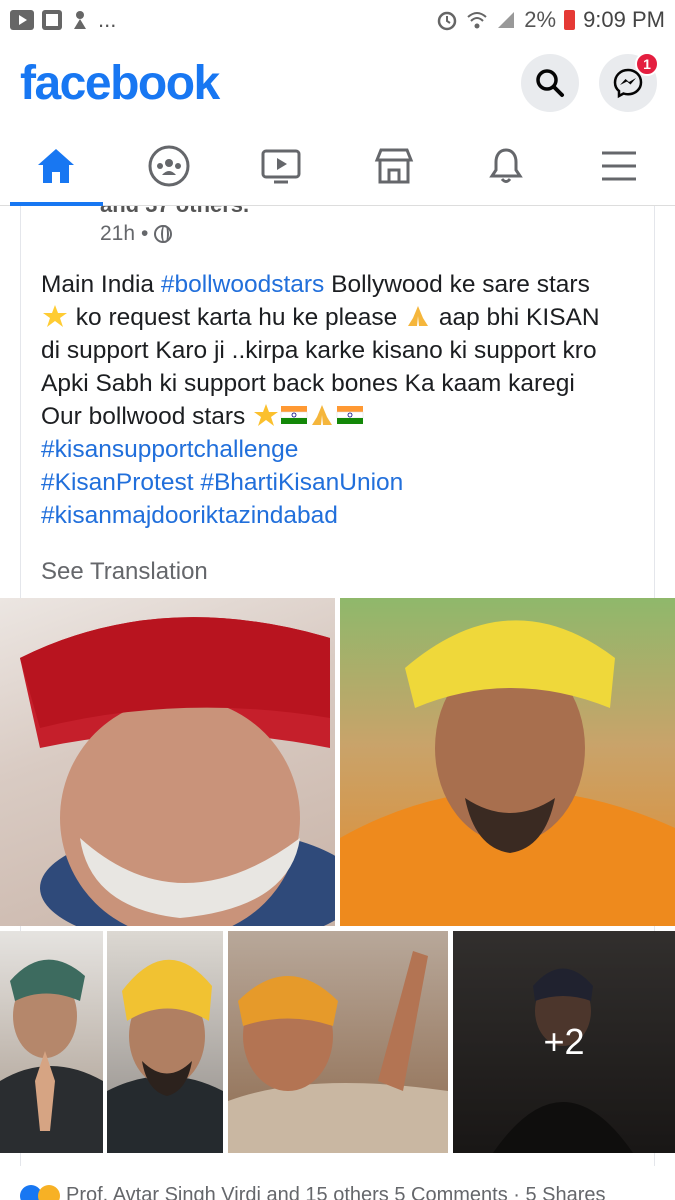 The height and width of the screenshot is (1200, 675). I want to click on post-text-line: Bollywood ke sare stars, so click(457, 284).